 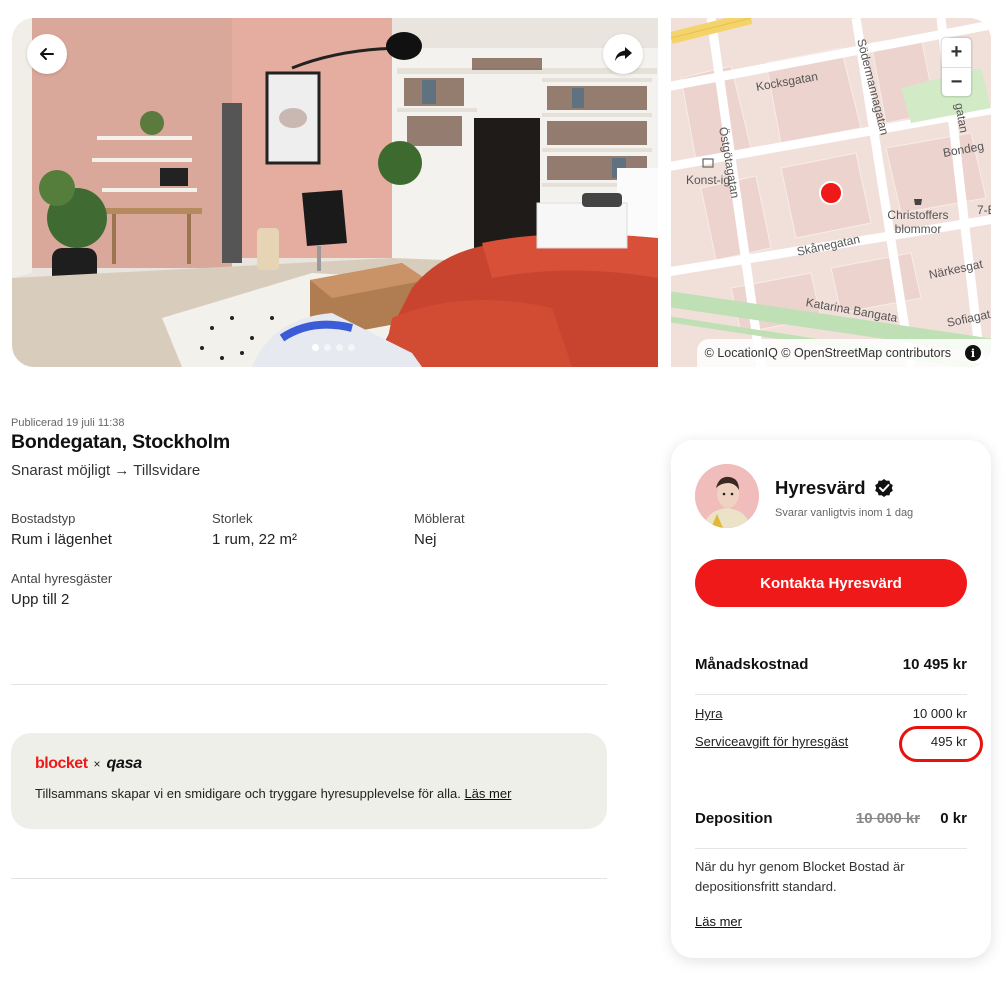 I want to click on monthly-cost-row: Månadskostnad 10 495 kr, so click(x=831, y=664).